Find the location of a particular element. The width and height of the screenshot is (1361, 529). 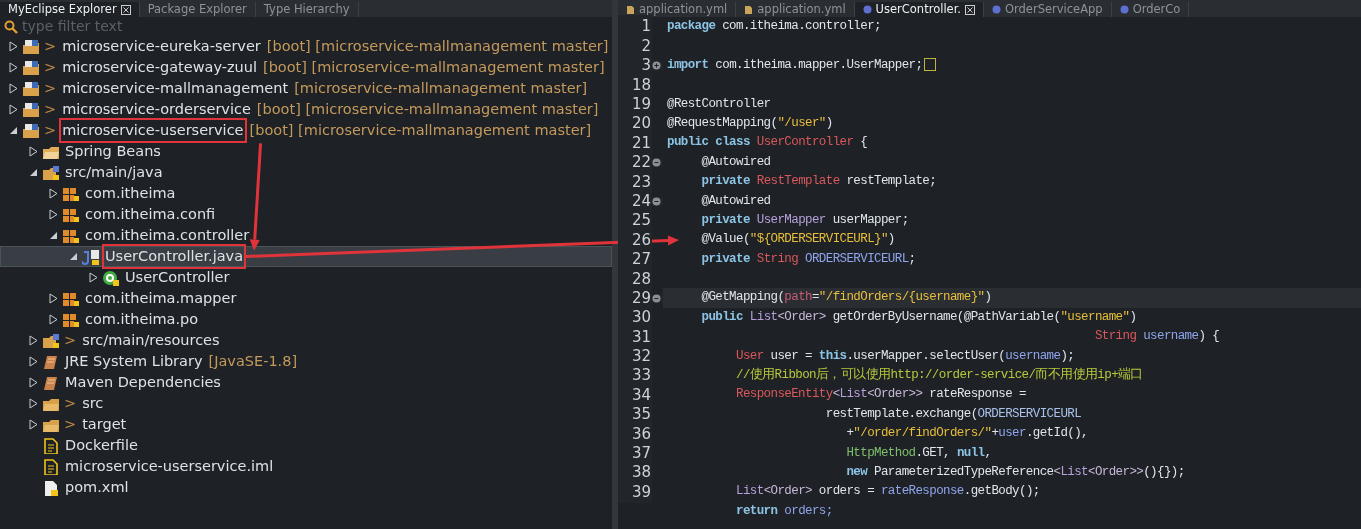

tree-item-label: microservice-userservice is located at coordinates (153, 130).